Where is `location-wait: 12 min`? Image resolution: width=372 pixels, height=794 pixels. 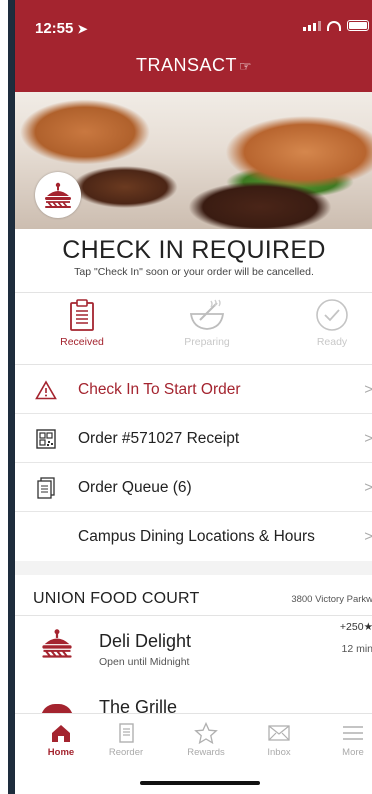 location-wait: 12 min is located at coordinates (356, 649).